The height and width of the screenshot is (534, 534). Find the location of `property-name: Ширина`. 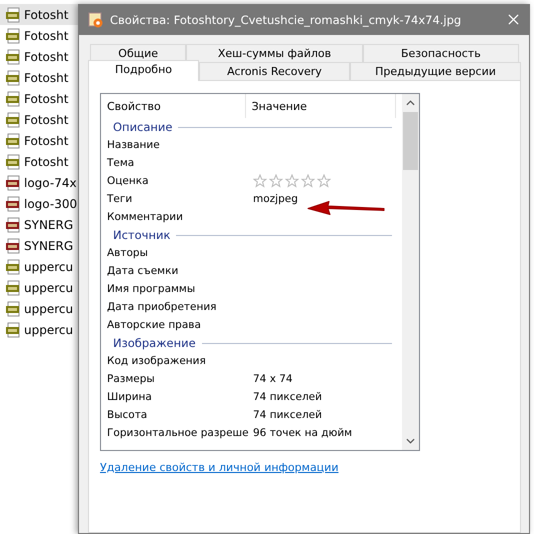

property-name: Ширина is located at coordinates (130, 397).